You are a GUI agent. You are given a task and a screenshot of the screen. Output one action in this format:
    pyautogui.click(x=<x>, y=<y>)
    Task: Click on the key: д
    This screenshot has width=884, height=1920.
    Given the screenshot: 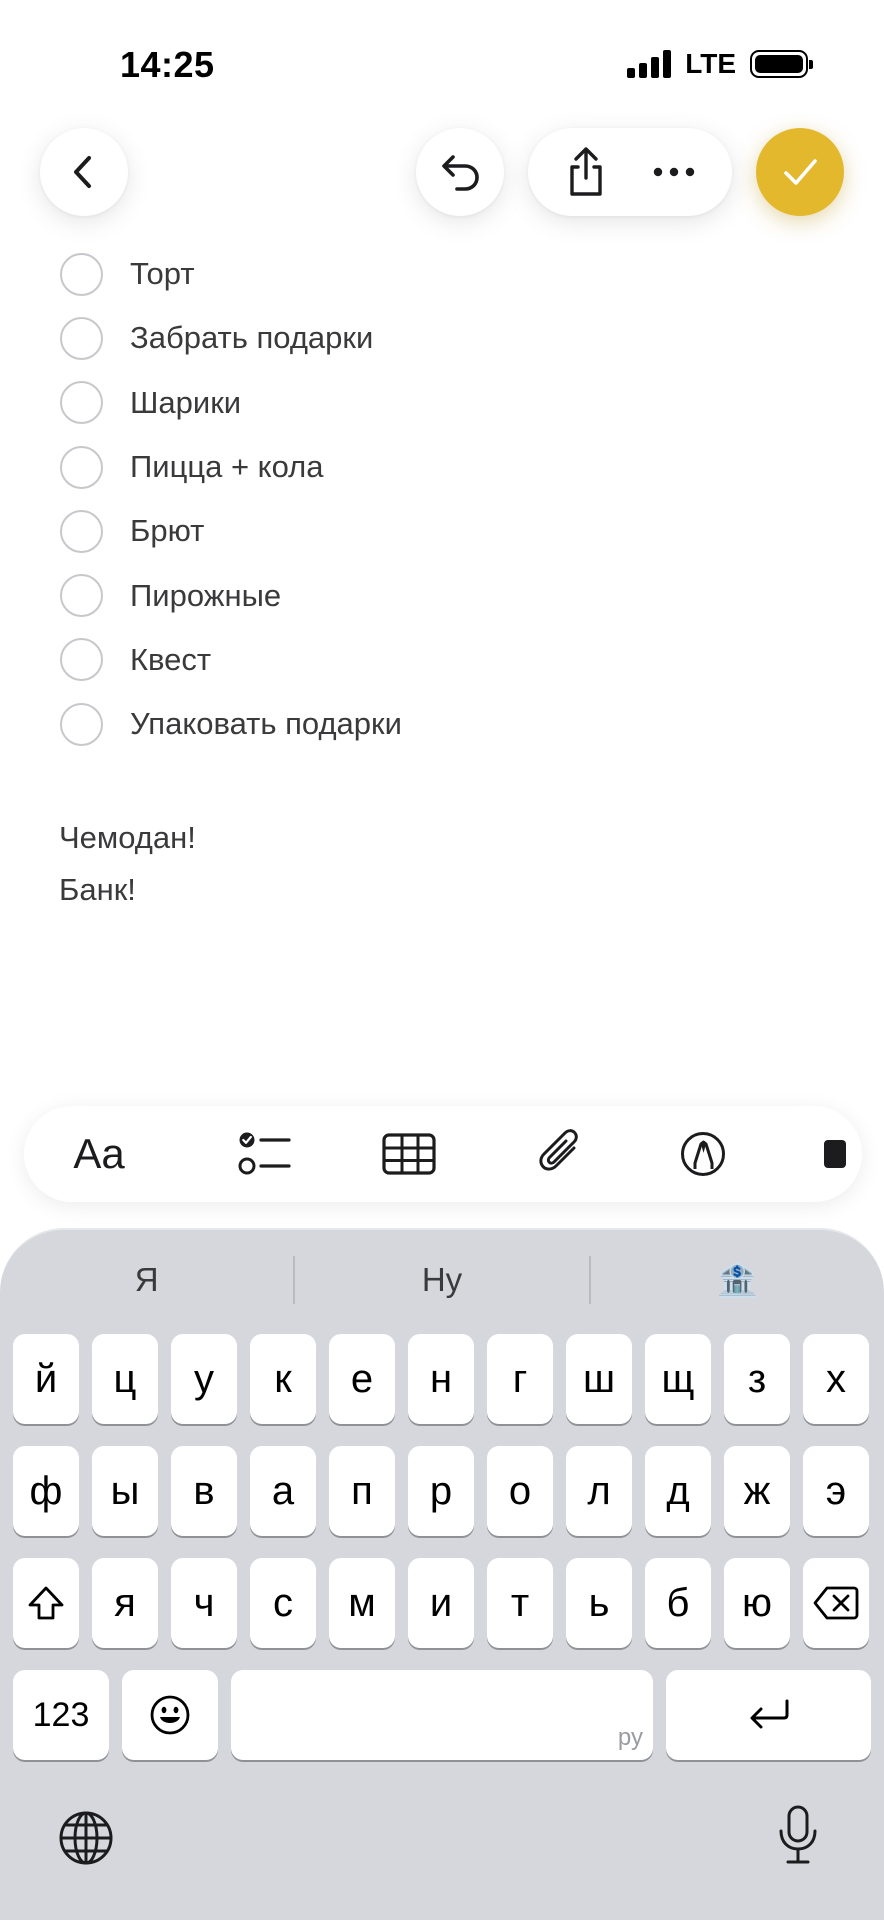 What is the action you would take?
    pyautogui.click(x=678, y=1491)
    